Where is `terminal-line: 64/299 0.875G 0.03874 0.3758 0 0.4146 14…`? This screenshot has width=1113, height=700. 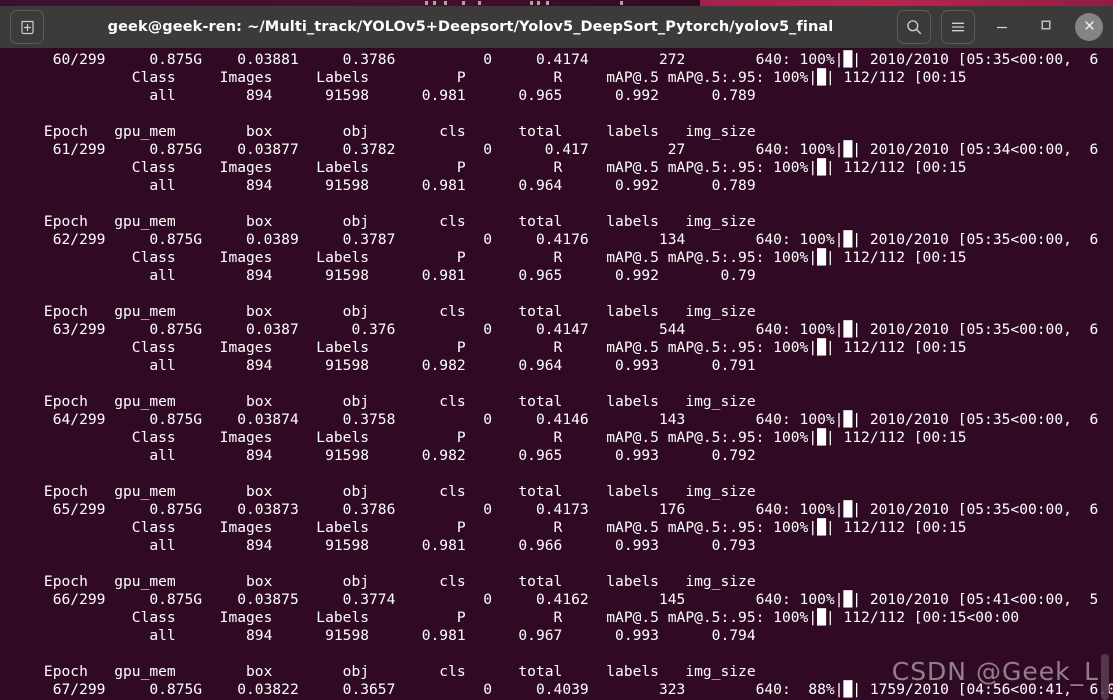 terminal-line: 64/299 0.875G 0.03874 0.3758 0 0.4146 14… is located at coordinates (549, 419).